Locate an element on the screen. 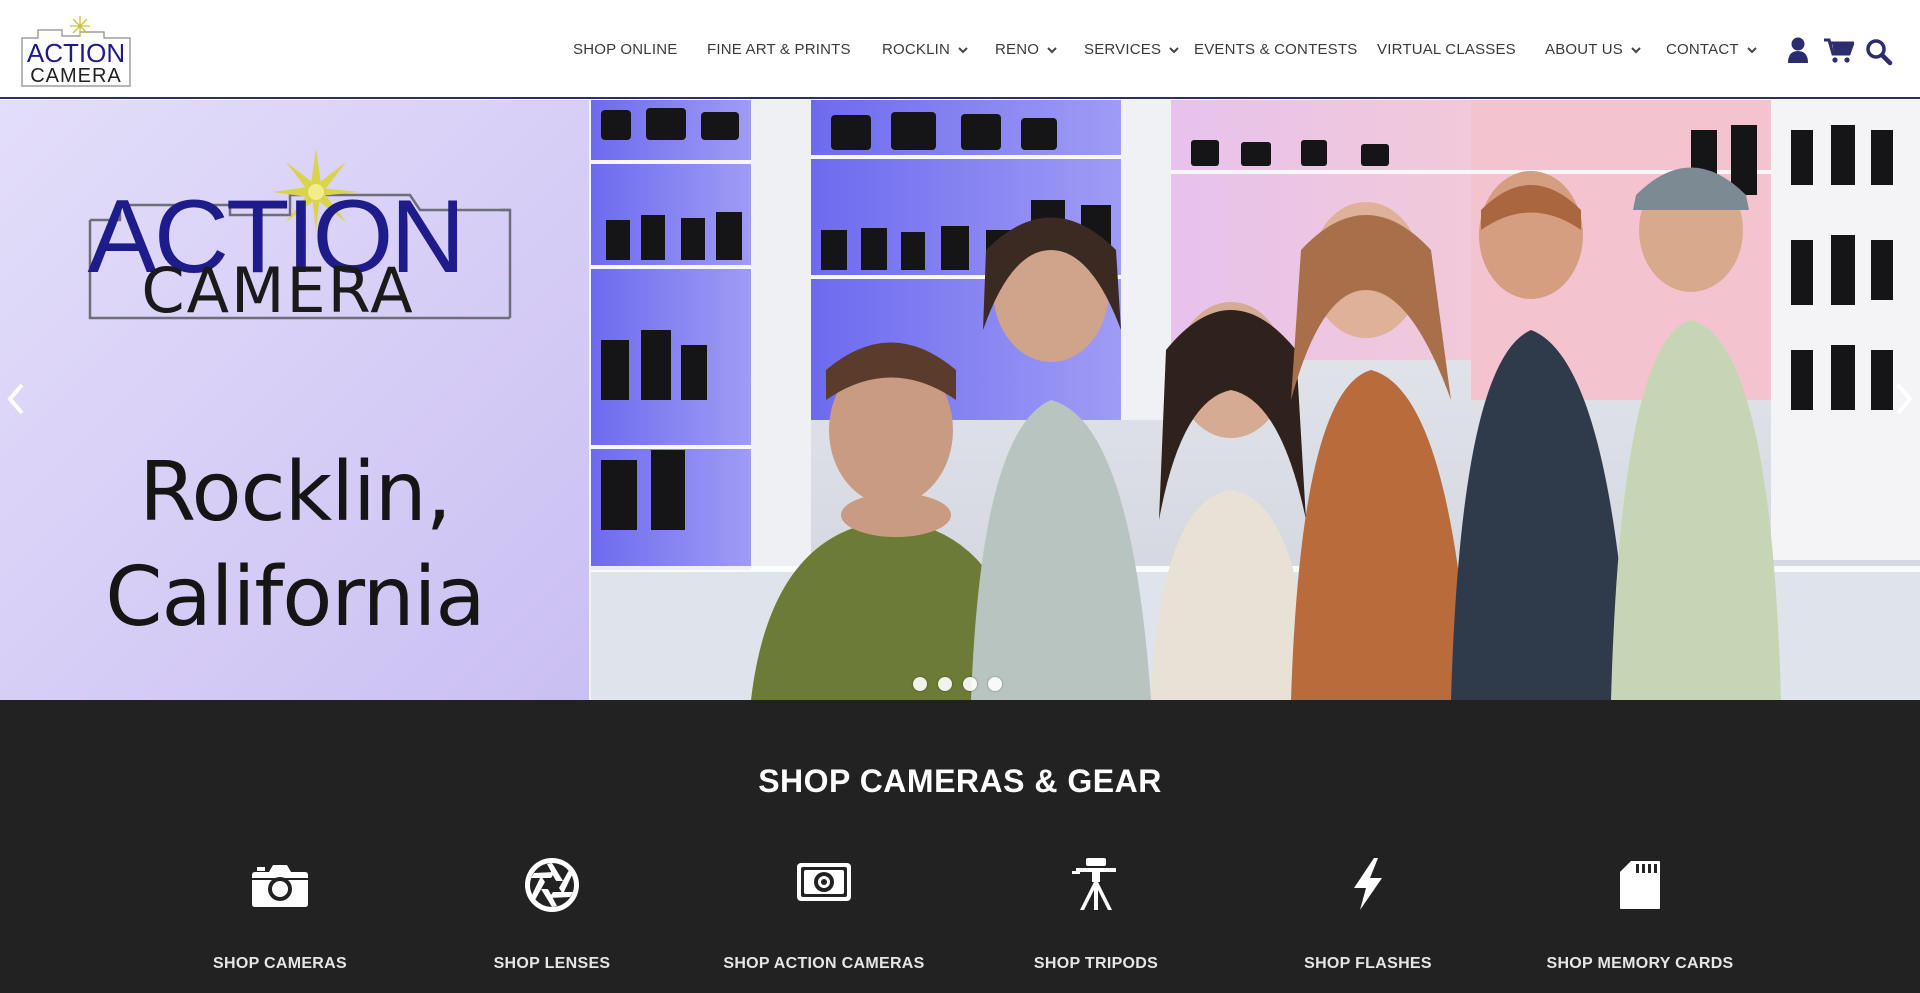 The image size is (1920, 993). memory-card-category-link is located at coordinates (1640, 885).